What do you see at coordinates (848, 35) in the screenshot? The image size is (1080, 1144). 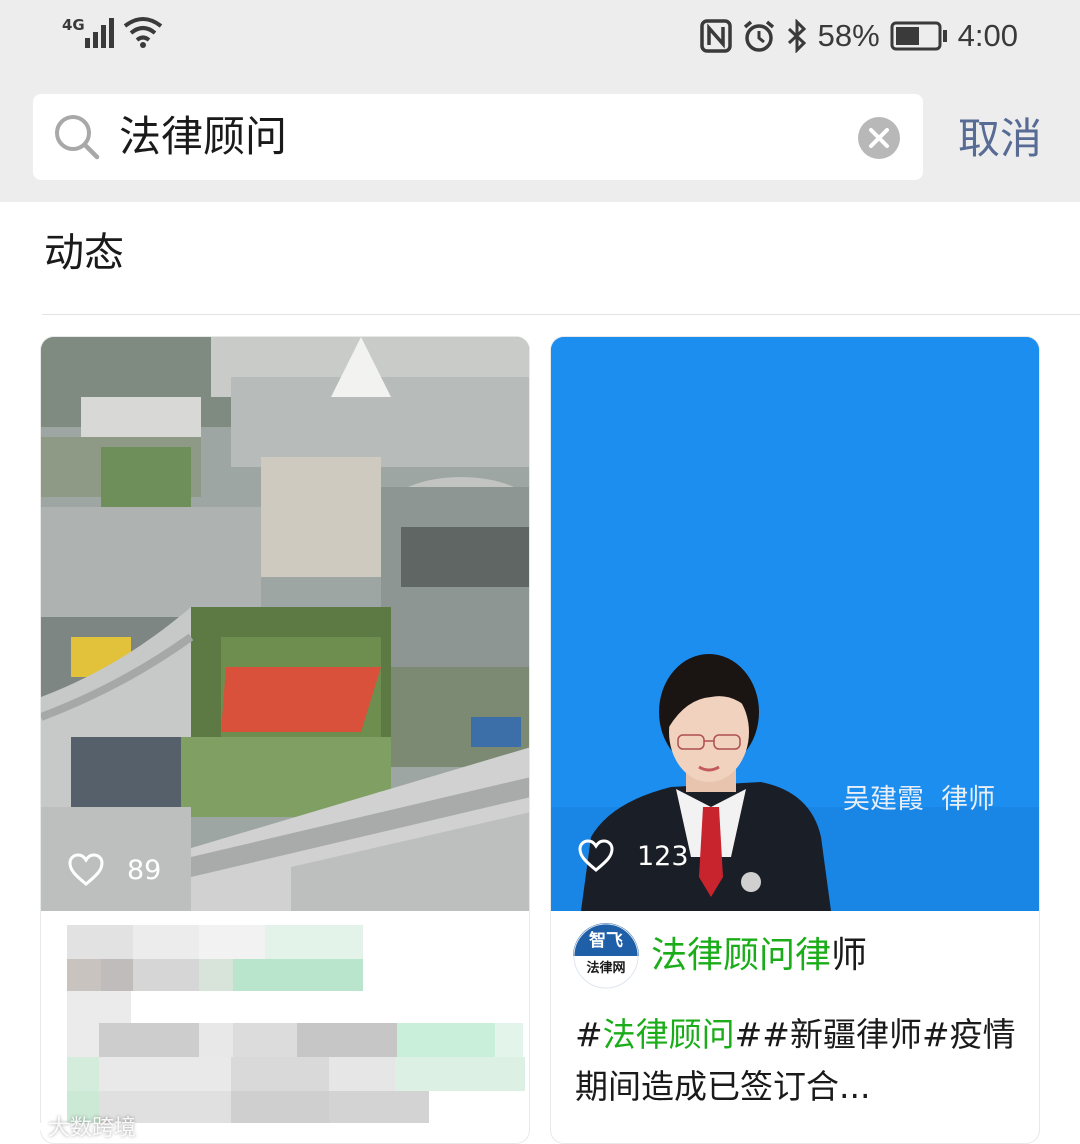 I see `battery-percent: 58%` at bounding box center [848, 35].